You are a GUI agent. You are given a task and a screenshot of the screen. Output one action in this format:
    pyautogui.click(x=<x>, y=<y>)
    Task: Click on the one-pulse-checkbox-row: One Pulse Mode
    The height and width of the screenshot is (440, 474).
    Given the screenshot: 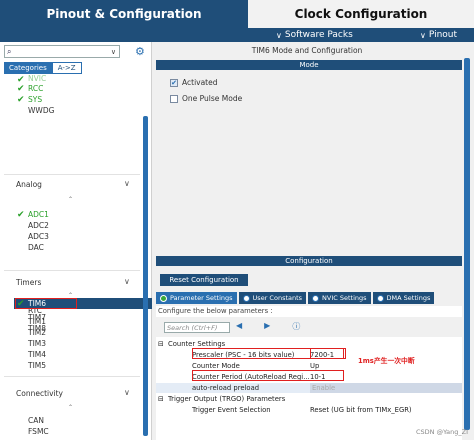 What is the action you would take?
    pyautogui.click(x=206, y=98)
    